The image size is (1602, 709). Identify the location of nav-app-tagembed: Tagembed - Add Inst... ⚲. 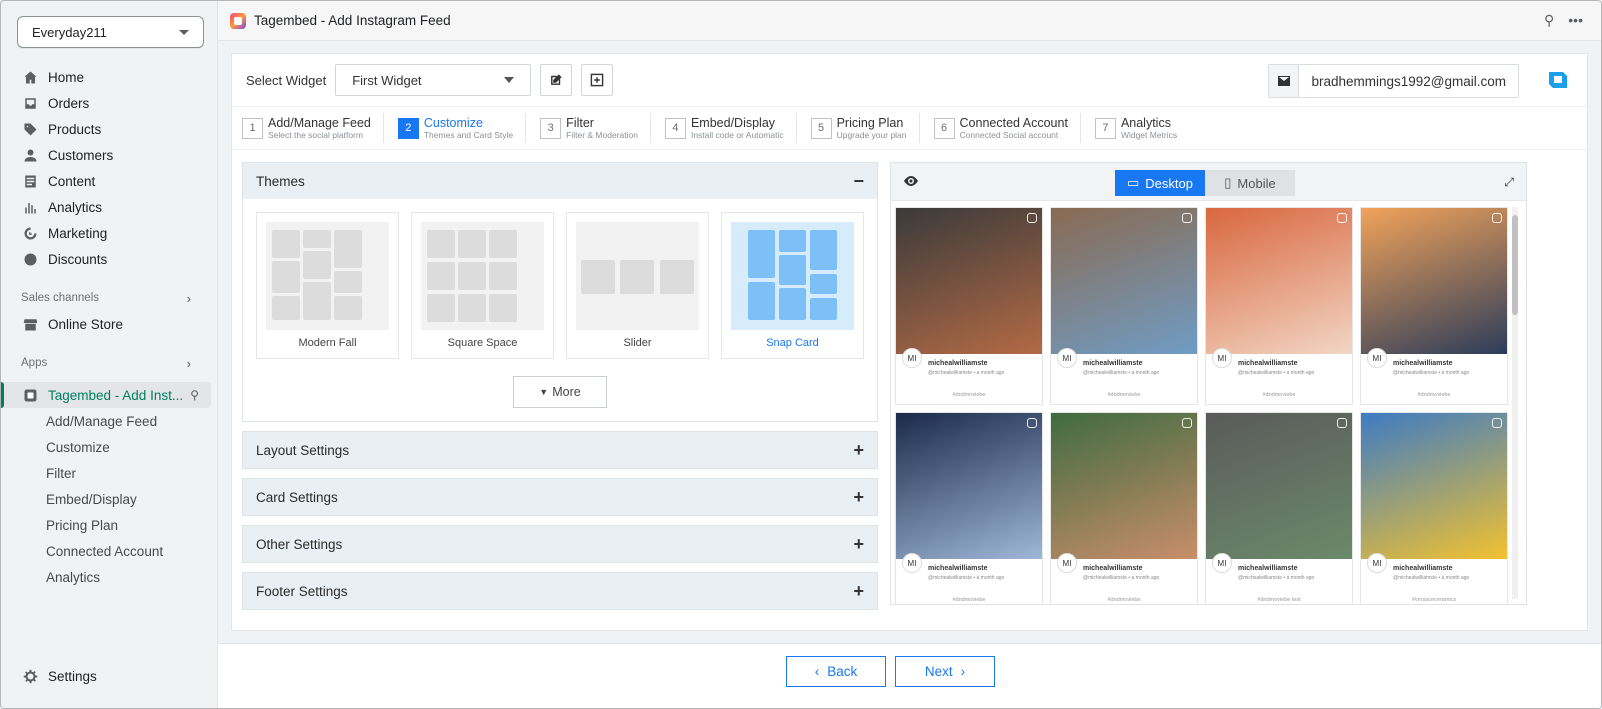
(106, 395).